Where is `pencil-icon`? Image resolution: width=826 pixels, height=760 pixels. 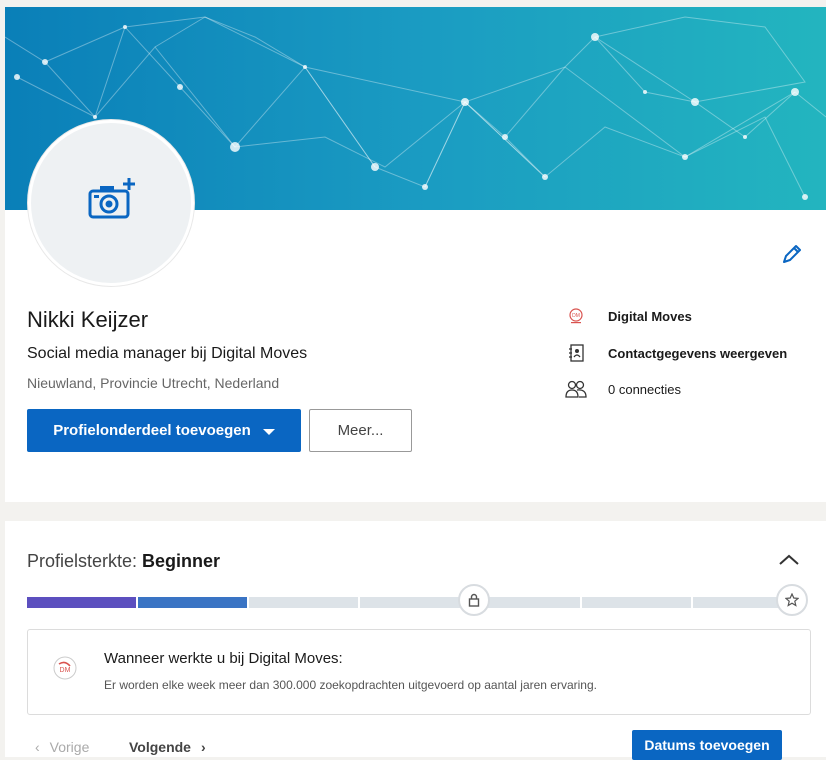 pencil-icon is located at coordinates (792, 254).